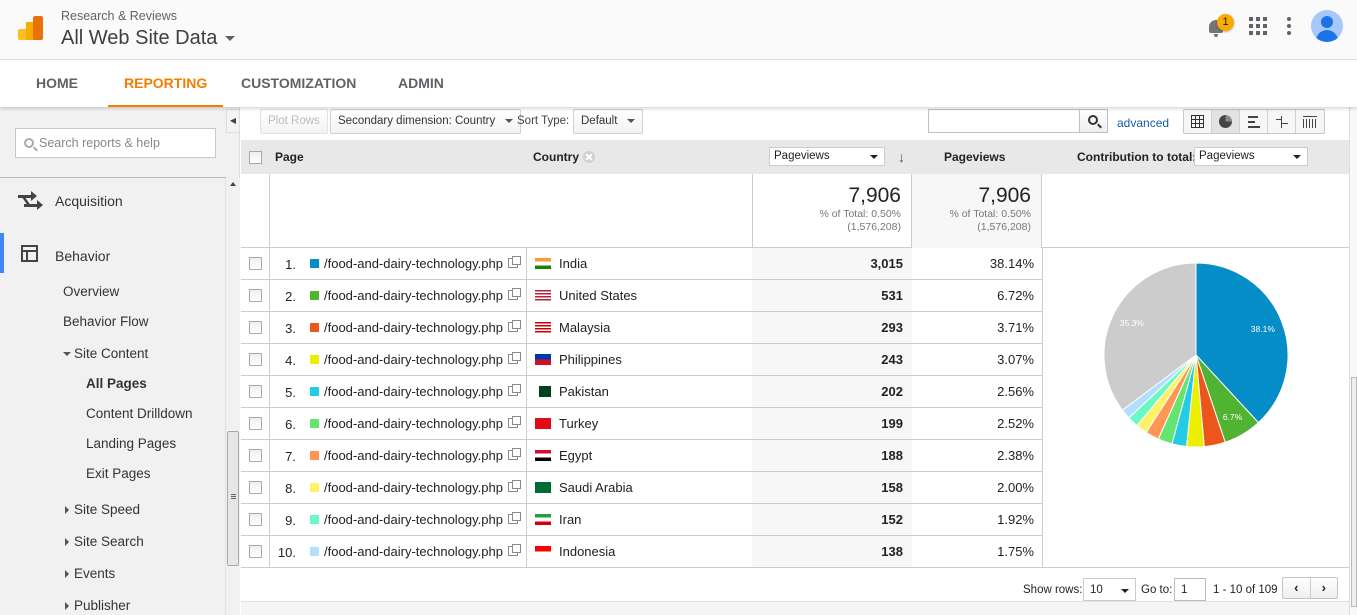 Image resolution: width=1357 pixels, height=615 pixels. What do you see at coordinates (115, 143) in the screenshot?
I see `search-reports-input: Search reports & help` at bounding box center [115, 143].